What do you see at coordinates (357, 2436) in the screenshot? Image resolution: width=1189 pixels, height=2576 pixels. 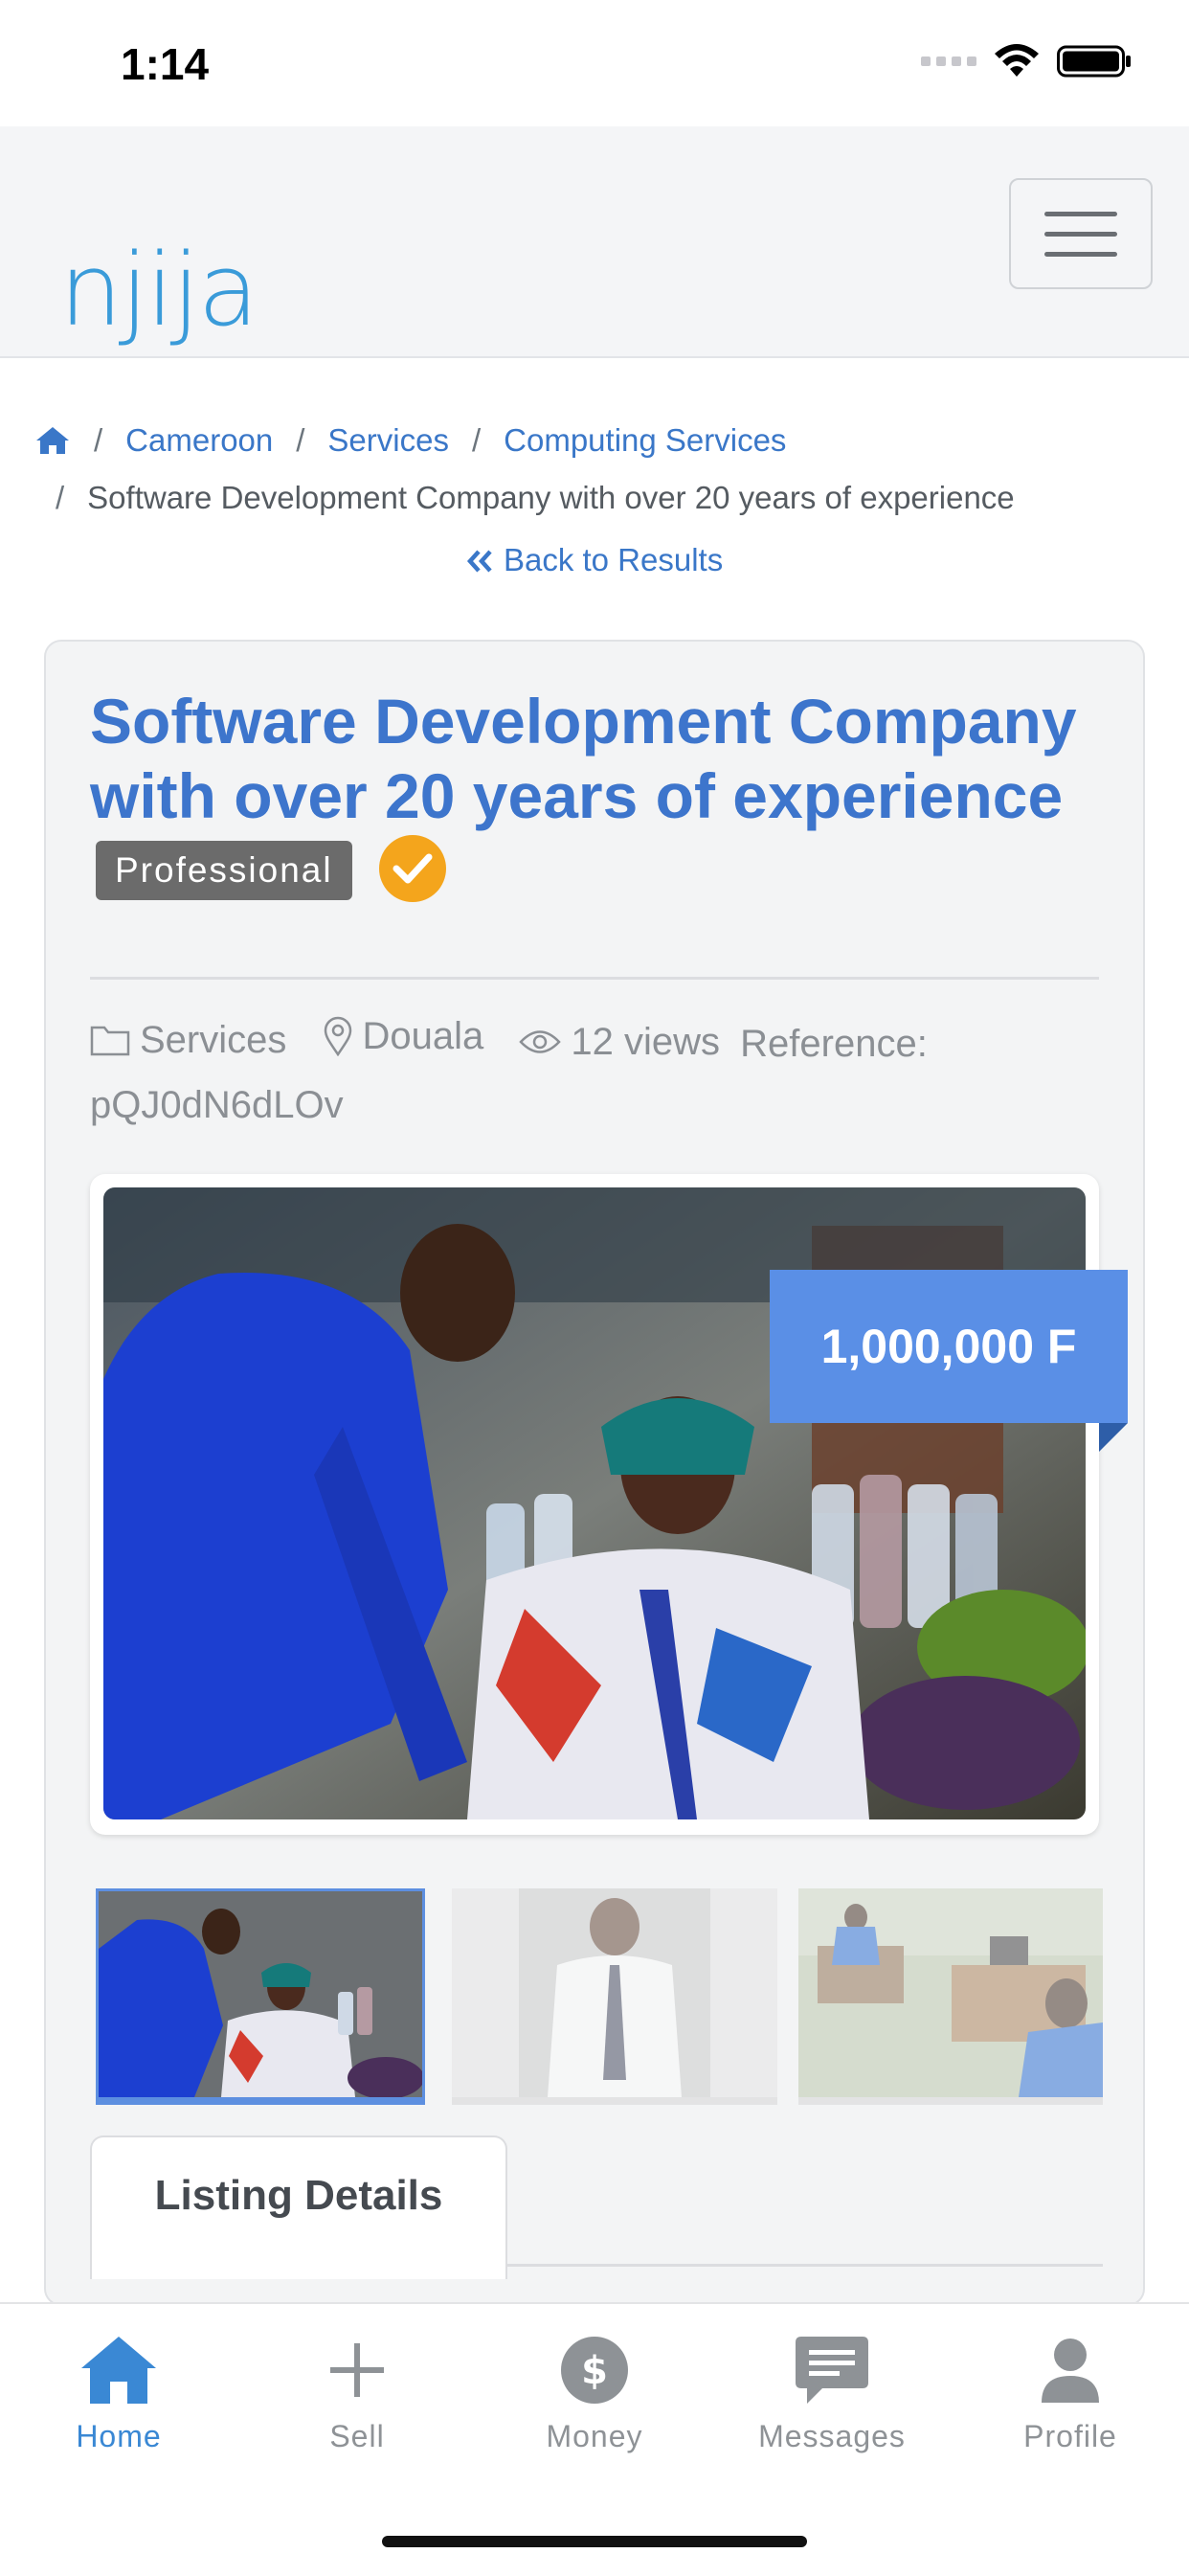 I see `nav-sell-label: Sell` at bounding box center [357, 2436].